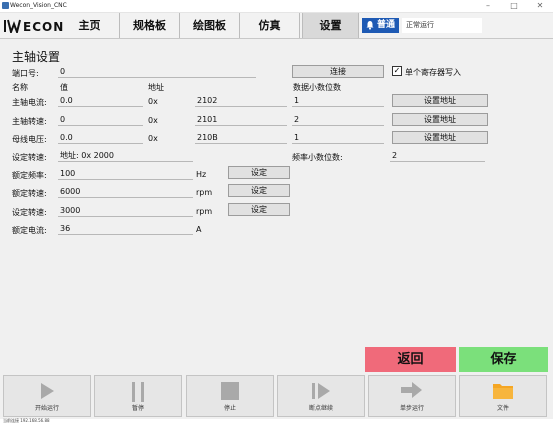  Describe the element at coordinates (230, 391) in the screenshot. I see `stop-icon` at that location.